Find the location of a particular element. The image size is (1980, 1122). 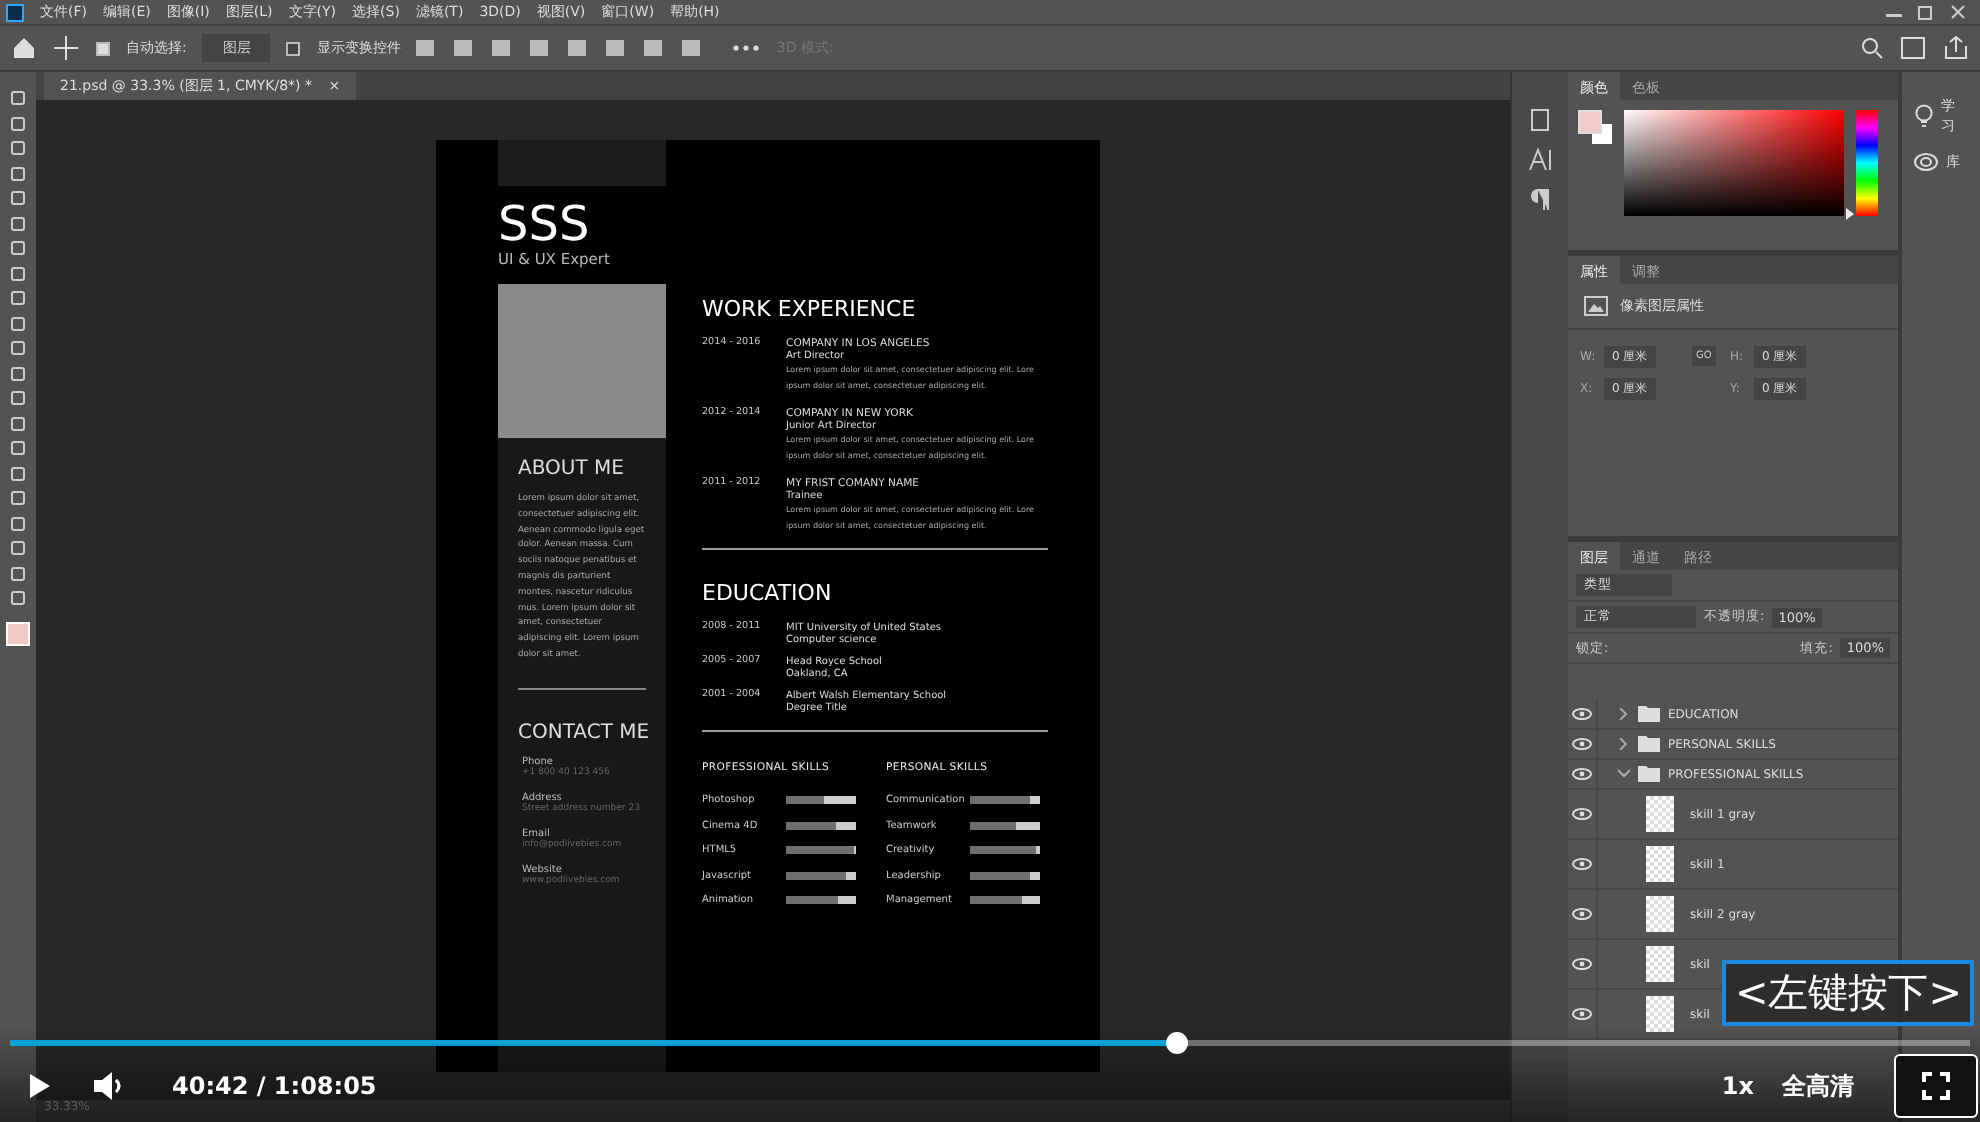

playback-time: 40:42 / 1:08:05 is located at coordinates (274, 1086).